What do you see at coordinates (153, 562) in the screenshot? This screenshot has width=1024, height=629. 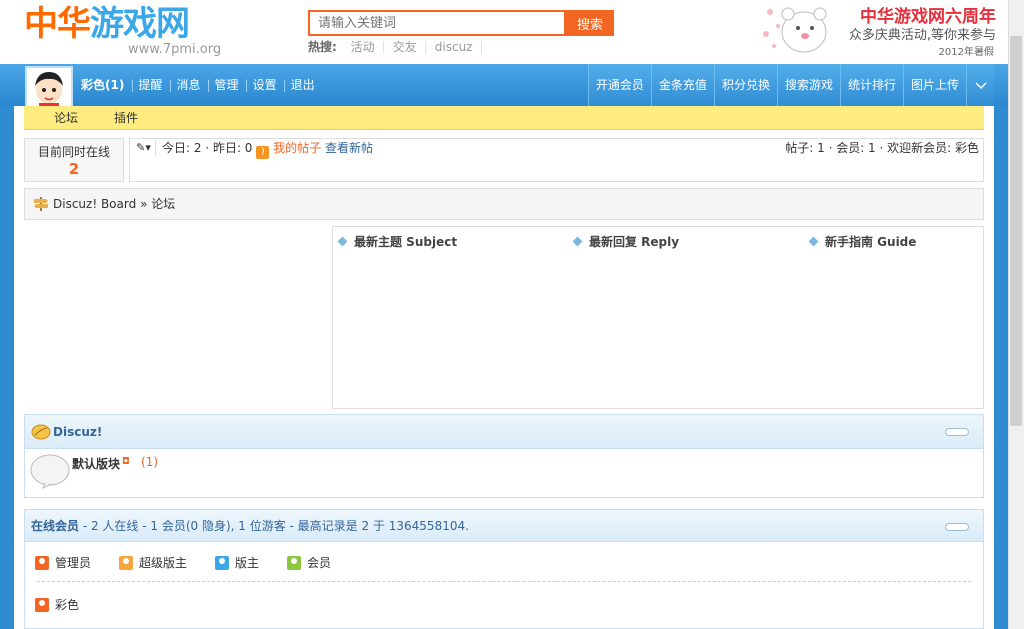 I see `legend-super-moderator: 超级版主` at bounding box center [153, 562].